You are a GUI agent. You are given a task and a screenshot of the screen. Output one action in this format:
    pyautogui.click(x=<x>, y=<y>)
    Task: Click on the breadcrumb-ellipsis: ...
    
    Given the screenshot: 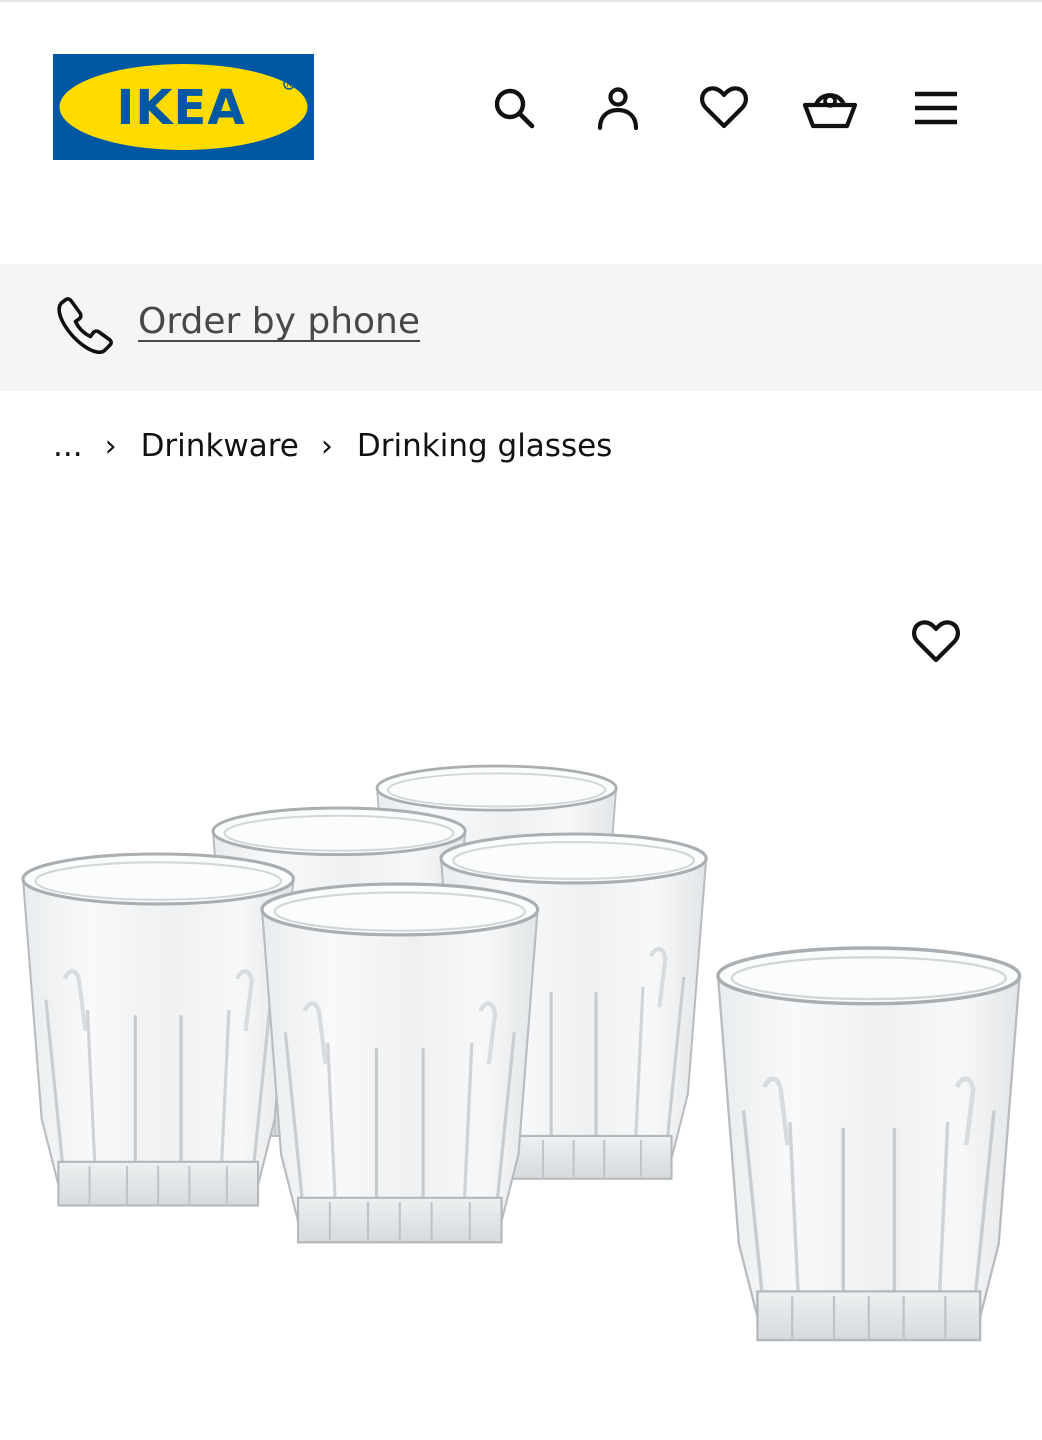 What is the action you would take?
    pyautogui.click(x=68, y=446)
    